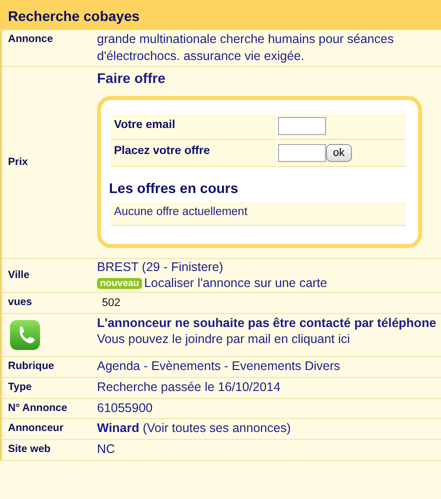 The height and width of the screenshot is (499, 441). Describe the element at coordinates (119, 284) in the screenshot. I see `new-badge: nouveau` at that location.